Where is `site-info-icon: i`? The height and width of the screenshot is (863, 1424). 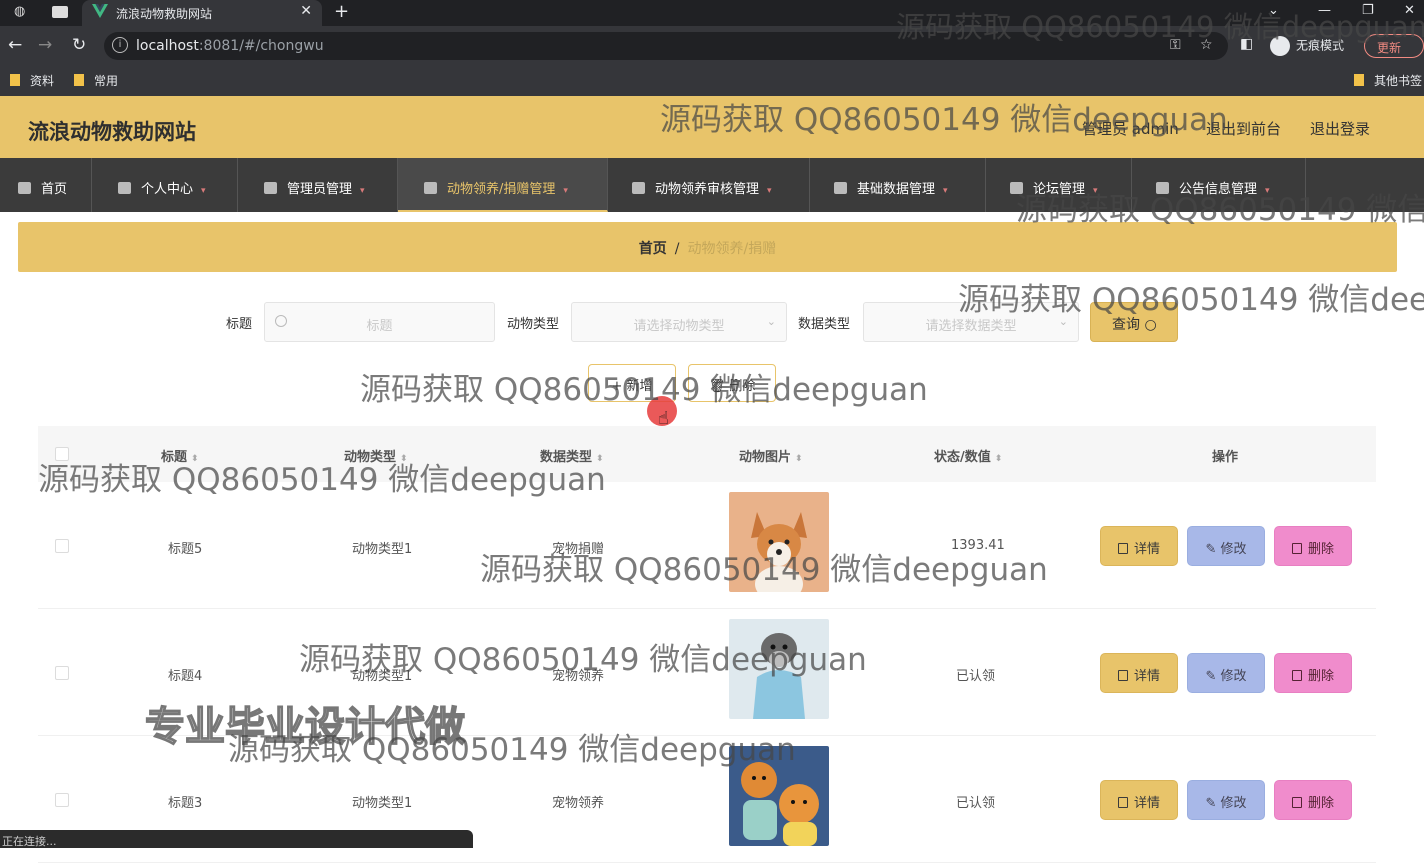
site-info-icon: i is located at coordinates (120, 45).